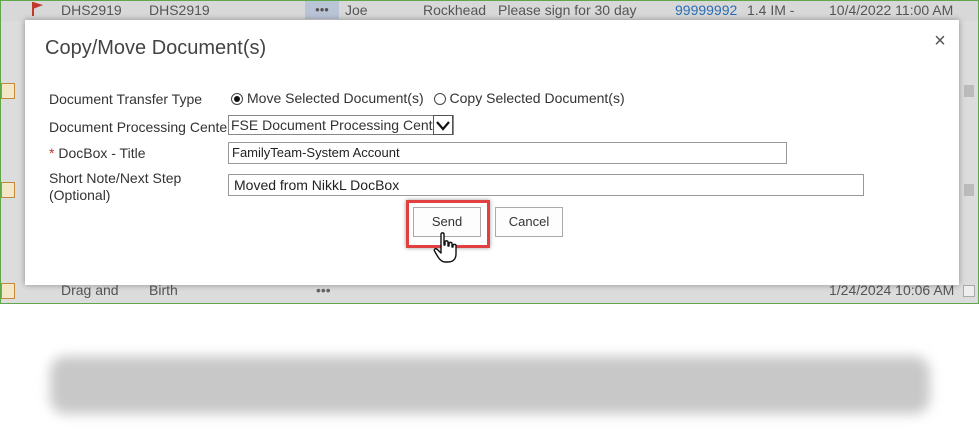  I want to click on row-menu-button: •••, so click(322, 10).